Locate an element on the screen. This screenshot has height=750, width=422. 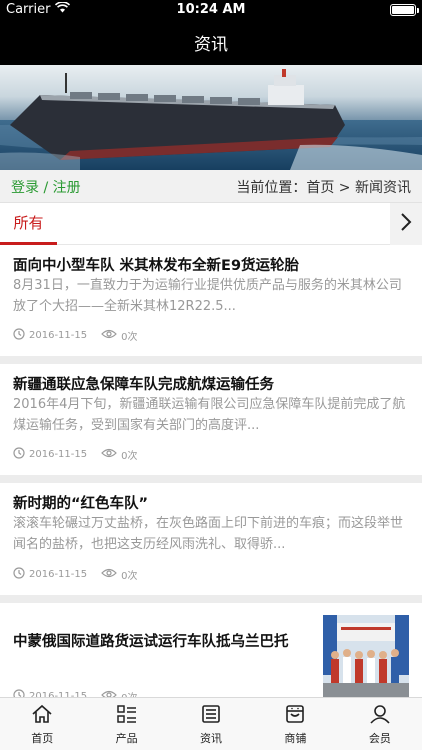
current-position: 当前位置：首页 > 新闻资讯 is located at coordinates (323, 188).